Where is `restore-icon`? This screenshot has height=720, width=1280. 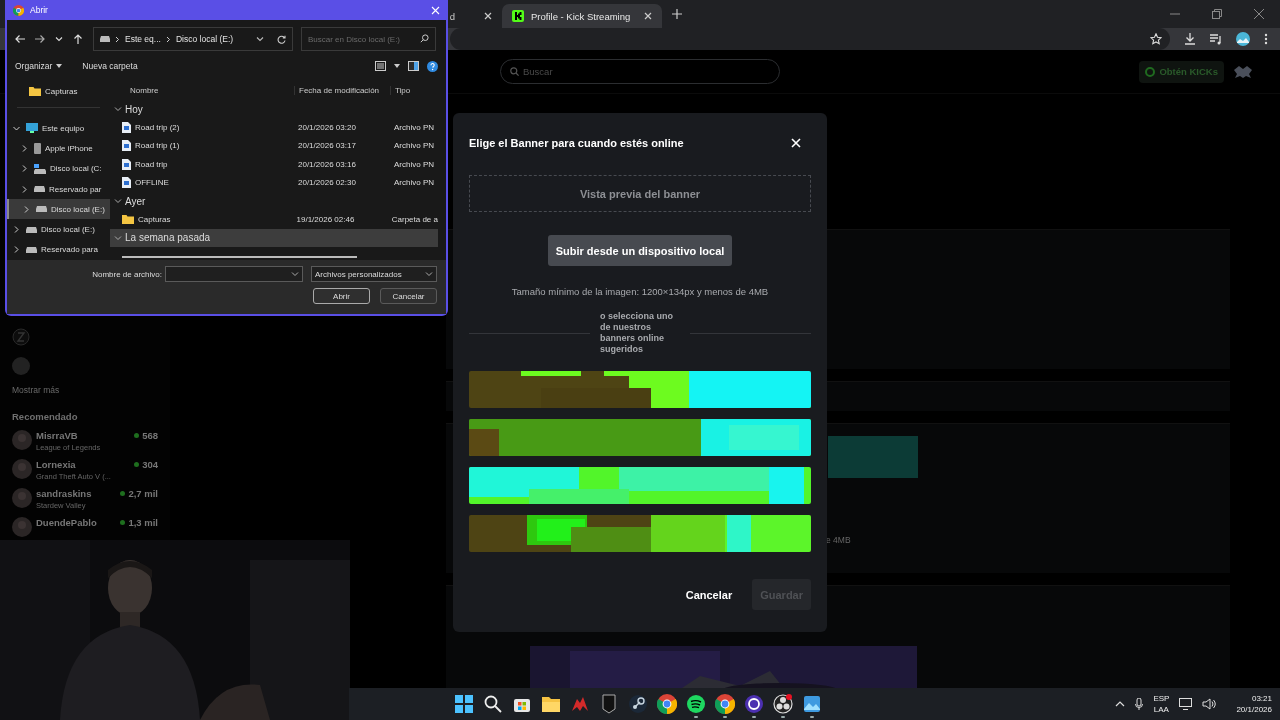
restore-icon is located at coordinates (1217, 14).